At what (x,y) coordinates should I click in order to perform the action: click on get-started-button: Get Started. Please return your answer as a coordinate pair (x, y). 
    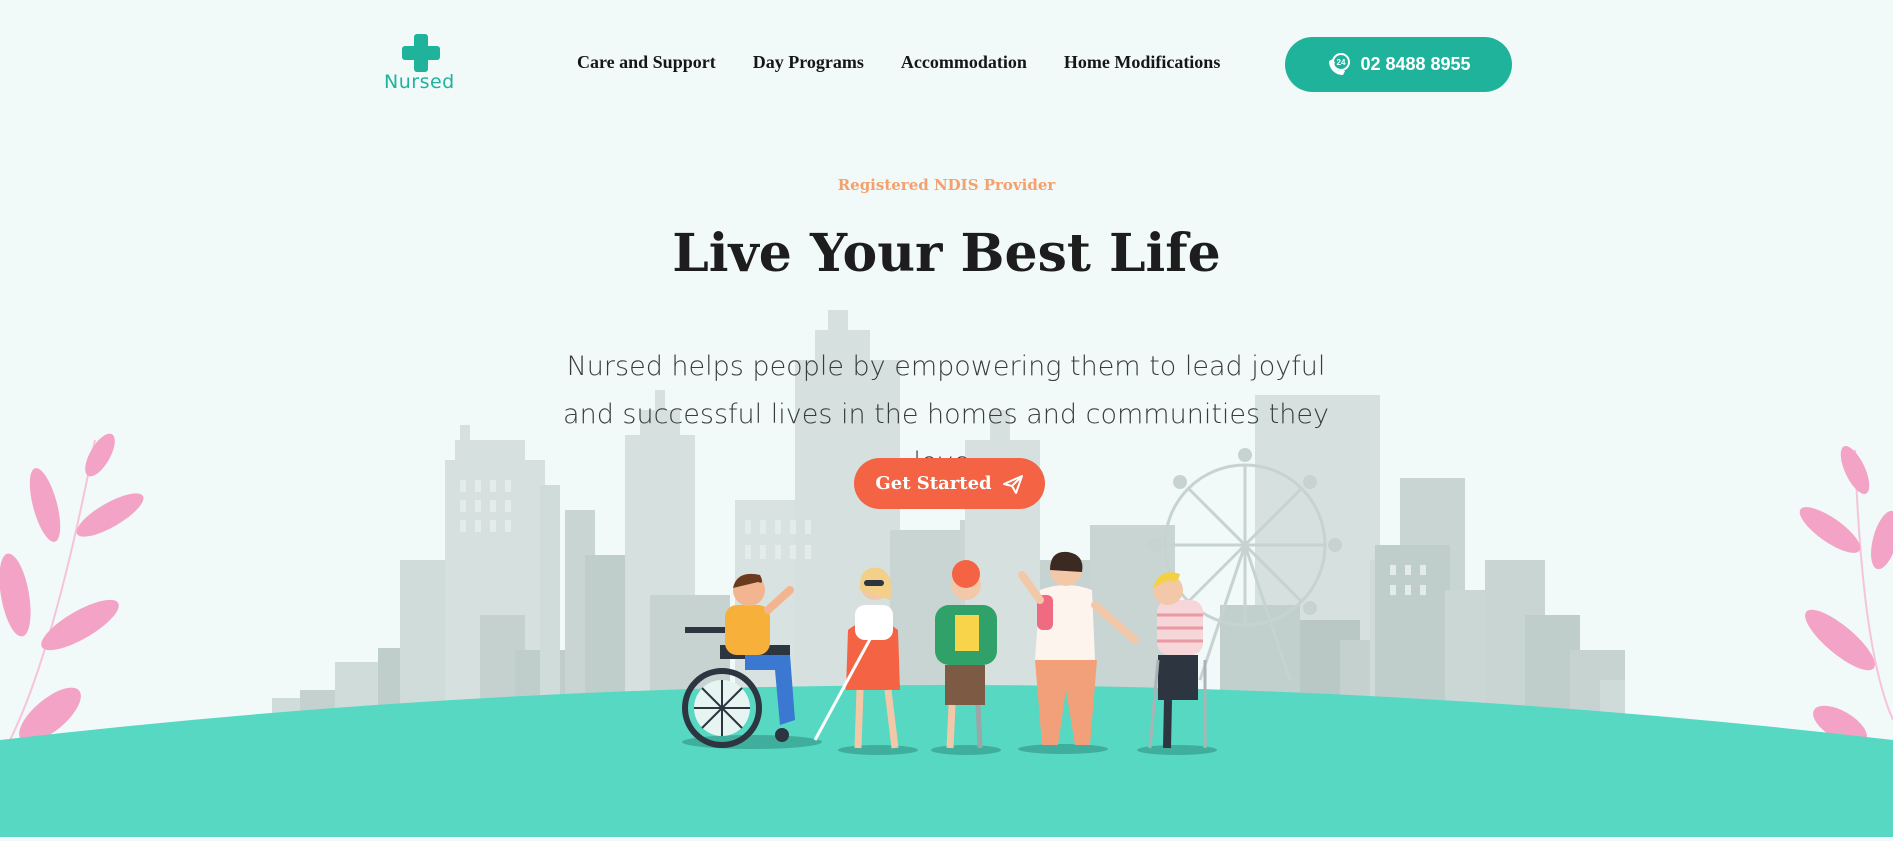
    Looking at the image, I should click on (949, 483).